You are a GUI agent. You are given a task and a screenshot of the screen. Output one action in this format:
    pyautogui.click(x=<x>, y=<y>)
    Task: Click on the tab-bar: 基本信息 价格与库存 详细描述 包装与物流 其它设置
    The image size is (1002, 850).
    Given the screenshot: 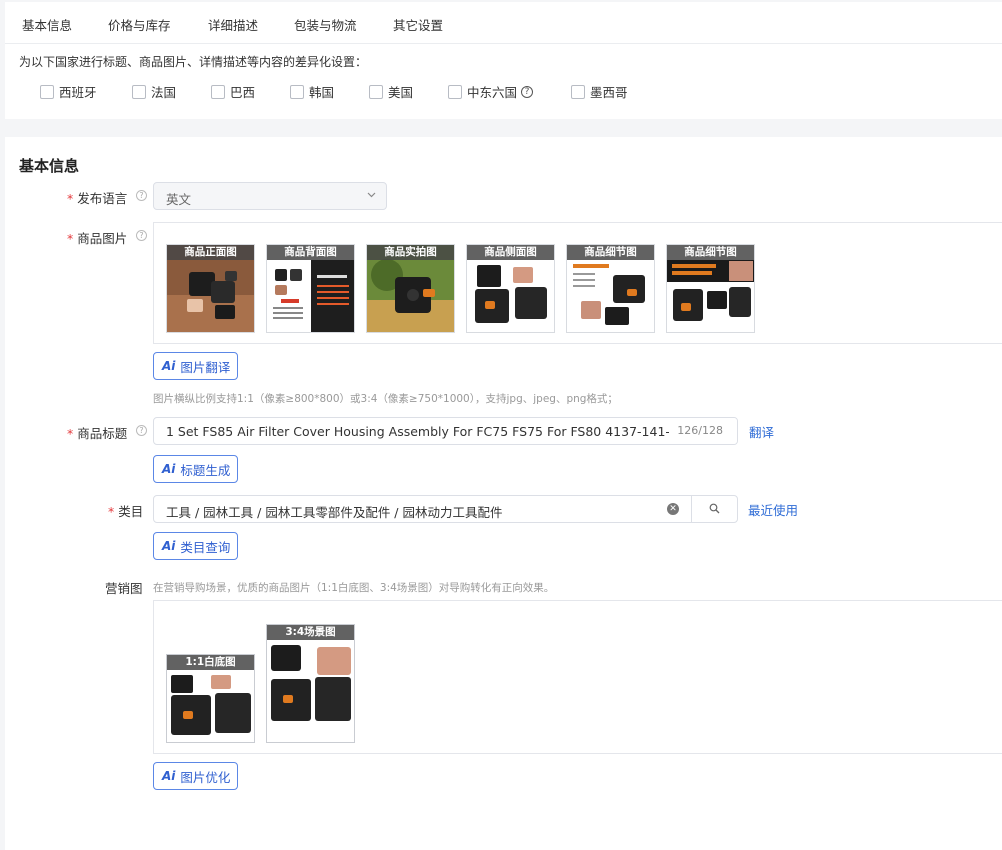 What is the action you would take?
    pyautogui.click(x=503, y=23)
    